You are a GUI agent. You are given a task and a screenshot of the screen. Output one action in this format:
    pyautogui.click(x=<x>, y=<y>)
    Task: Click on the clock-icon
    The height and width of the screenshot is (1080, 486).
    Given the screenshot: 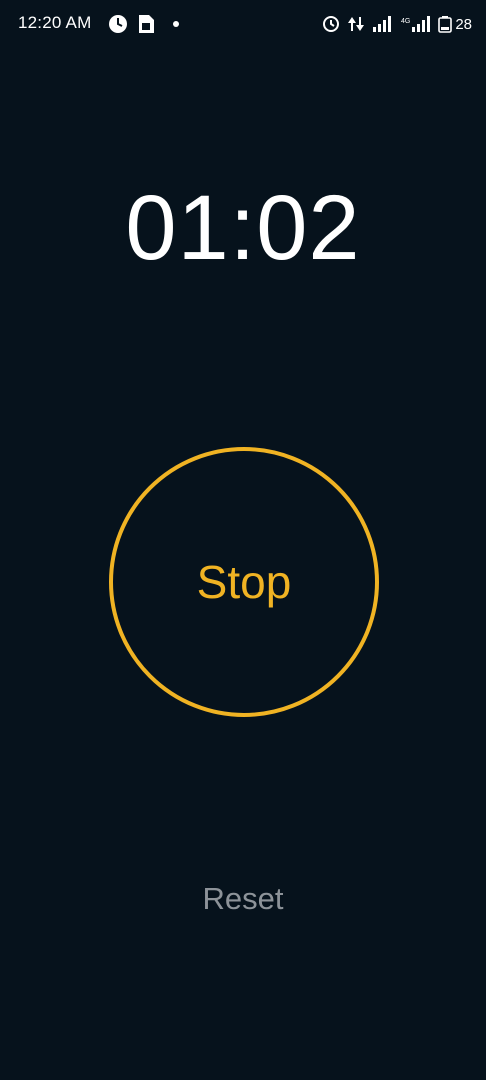 What is the action you would take?
    pyautogui.click(x=118, y=24)
    